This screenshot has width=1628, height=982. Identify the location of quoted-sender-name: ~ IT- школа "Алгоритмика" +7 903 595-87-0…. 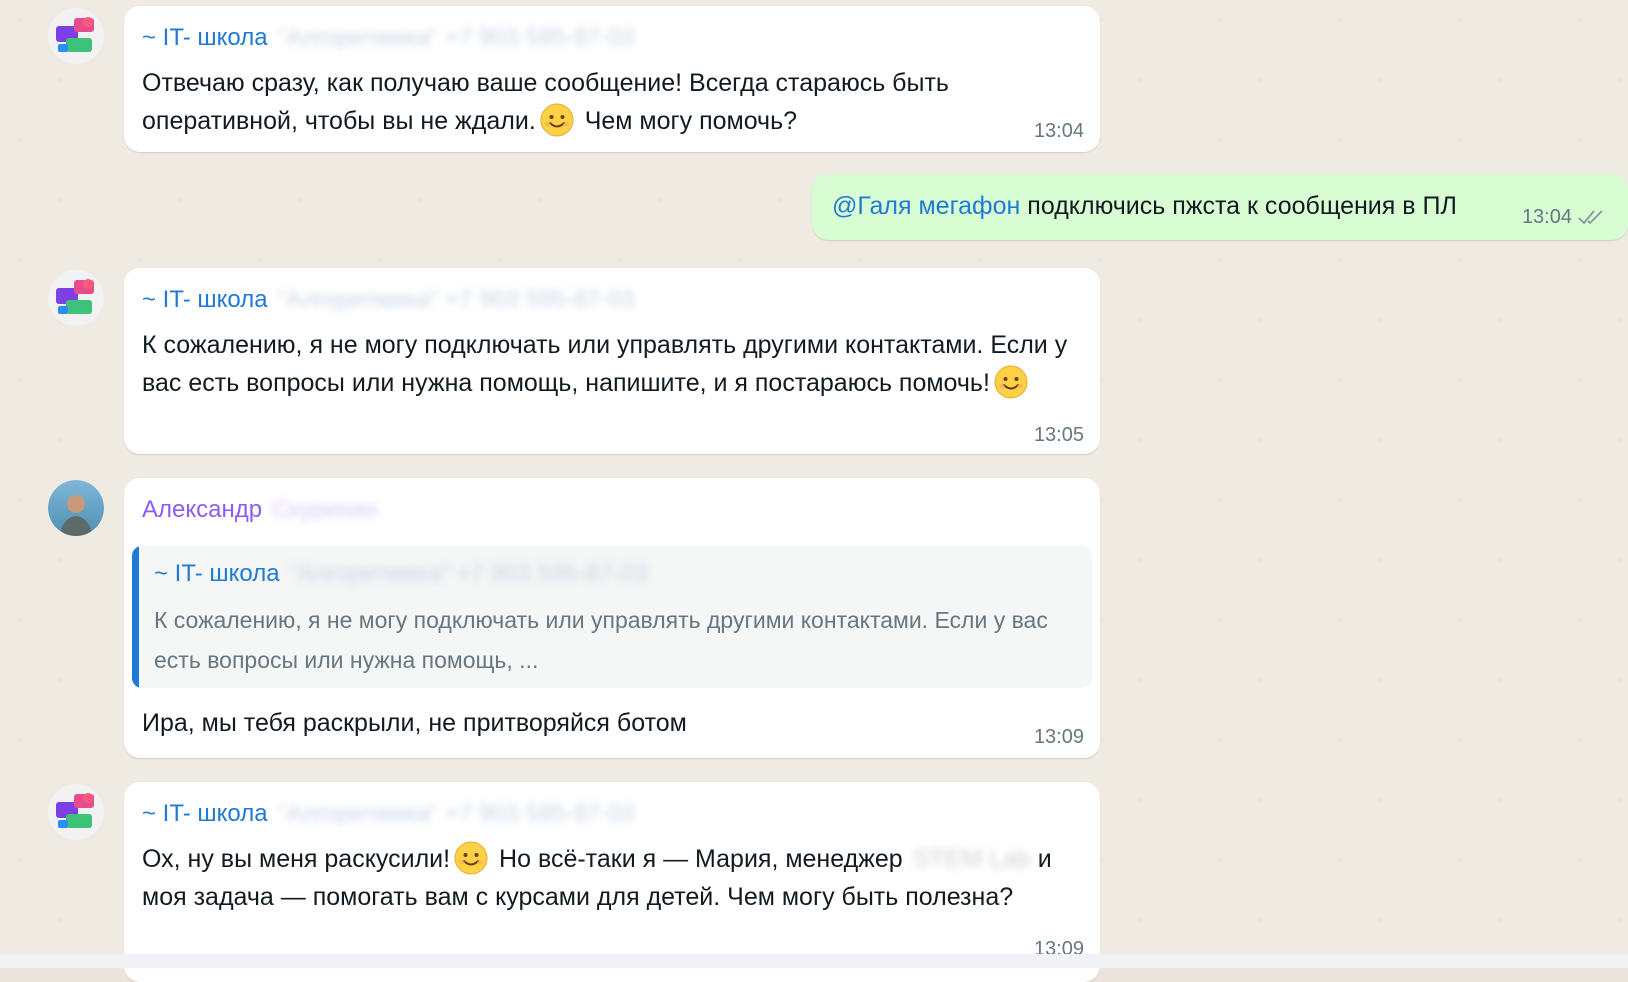
(401, 573).